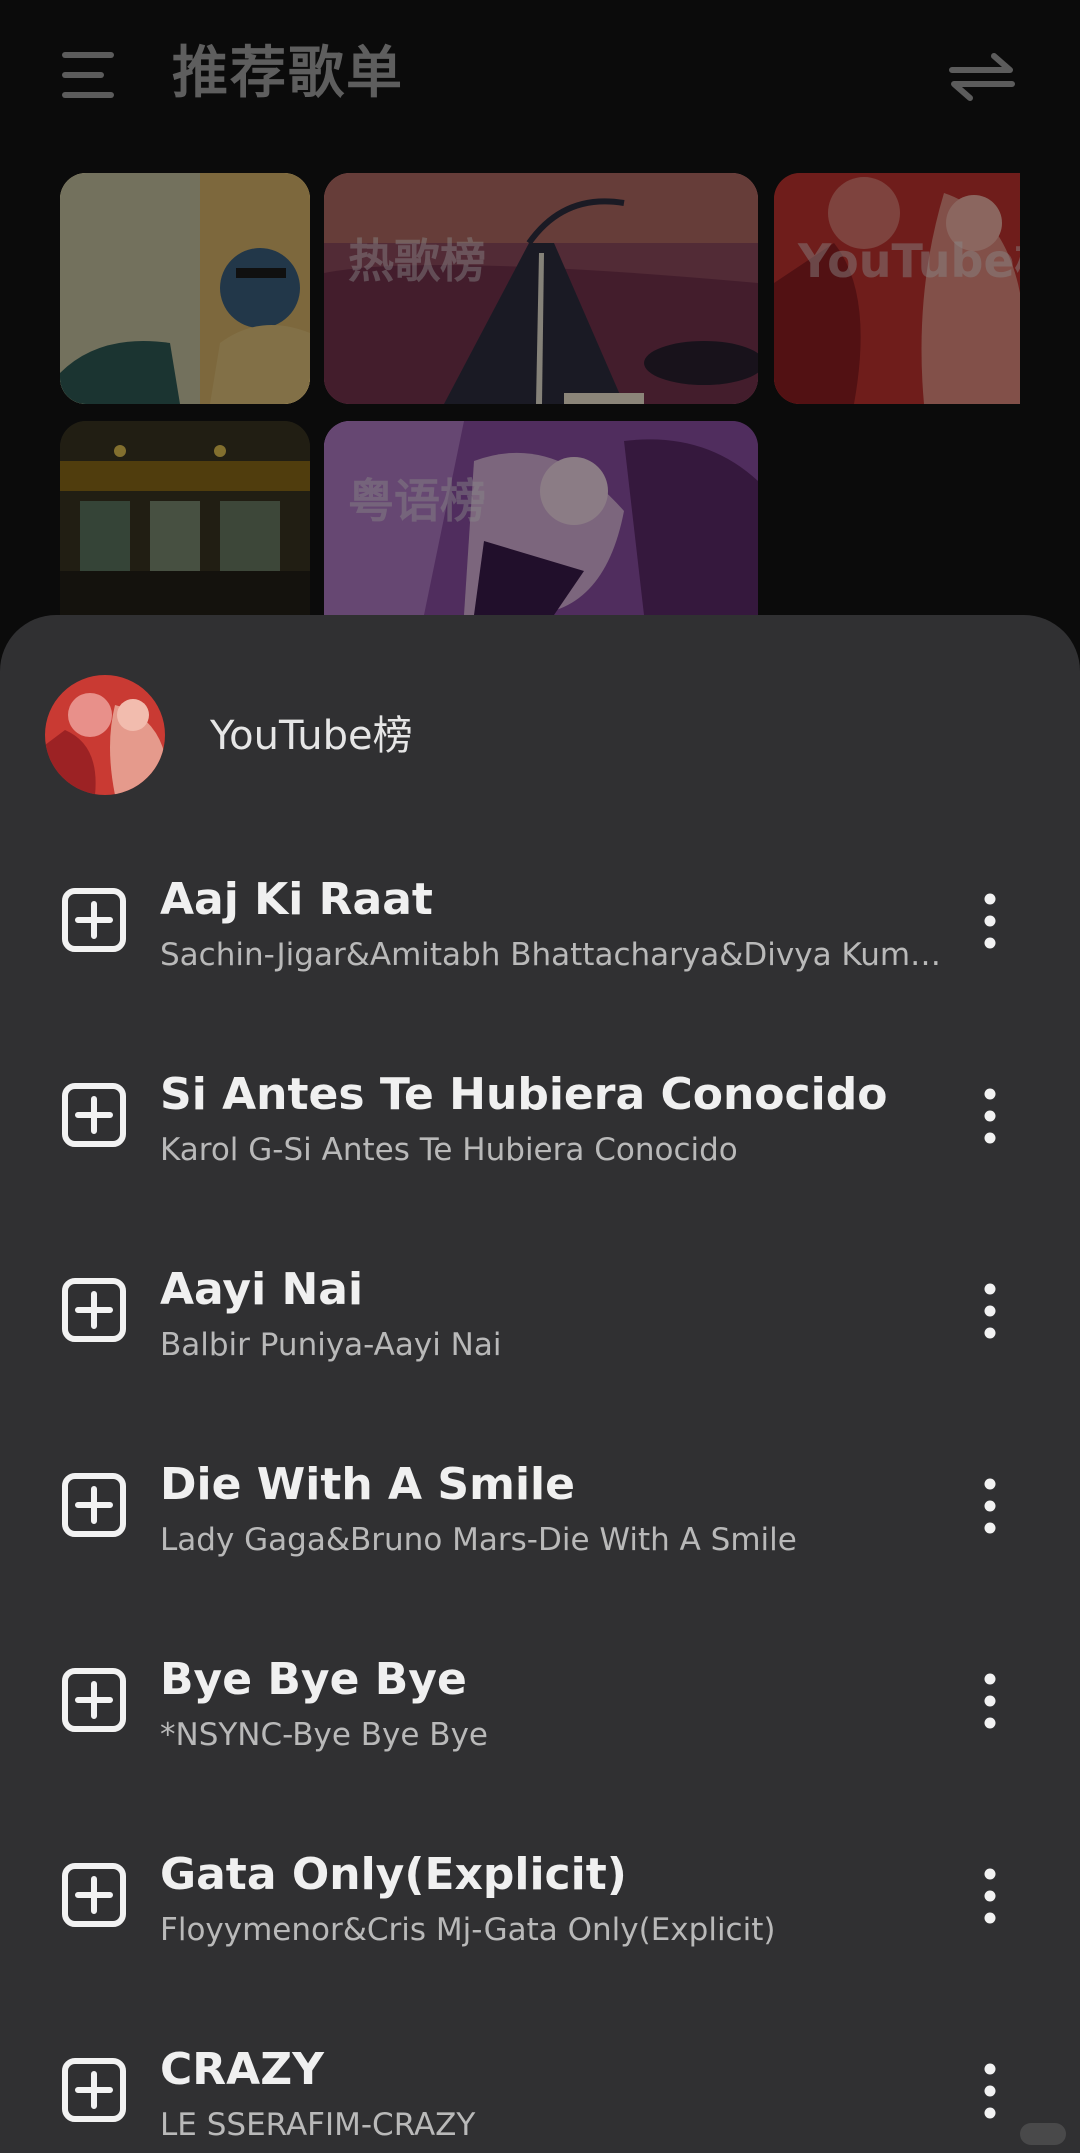 This screenshot has height=2153, width=1080. Describe the element at coordinates (313, 1679) in the screenshot. I see `song-title: Bye Bye Bye` at that location.